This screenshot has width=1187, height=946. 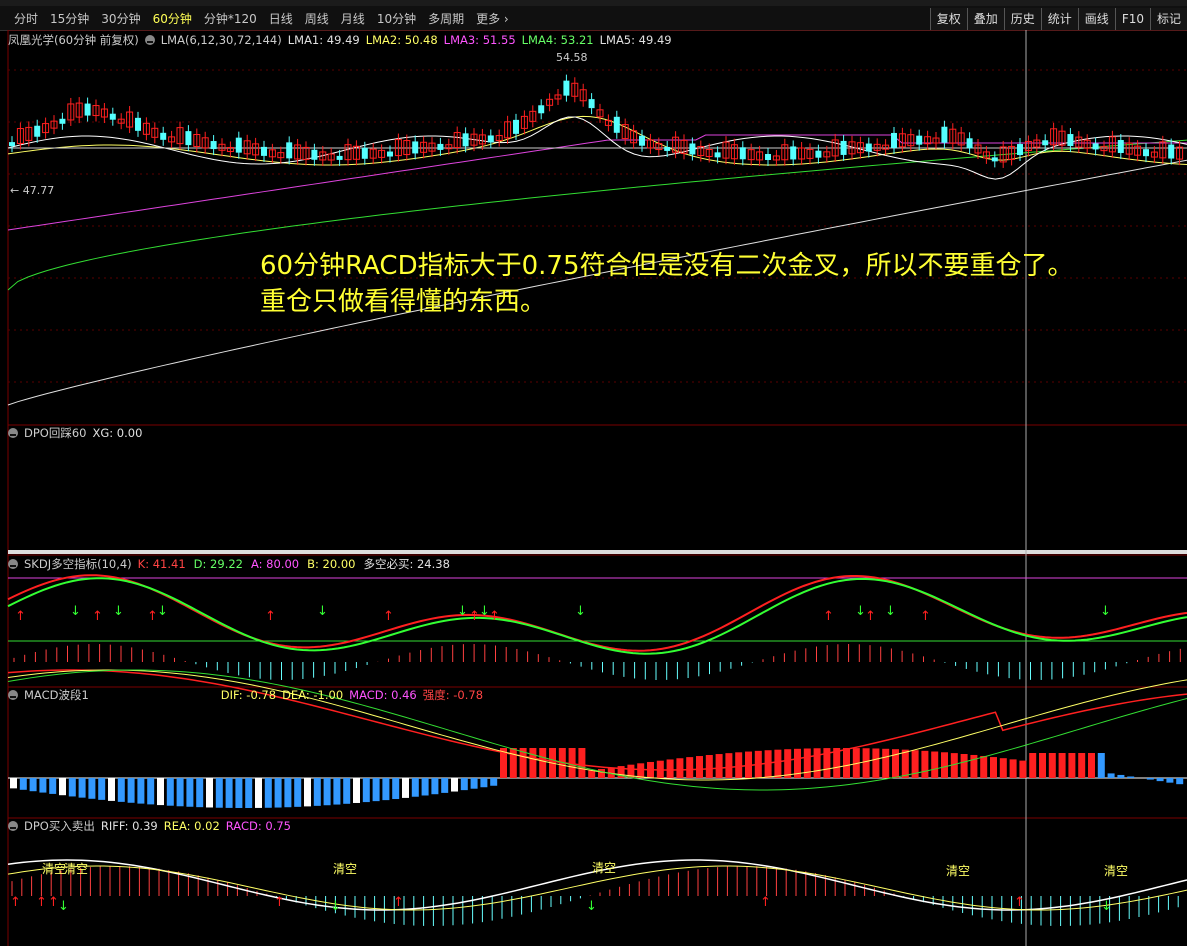 I want to click on skdj-title: SKDJ多空指标(10,4), so click(x=78, y=564).